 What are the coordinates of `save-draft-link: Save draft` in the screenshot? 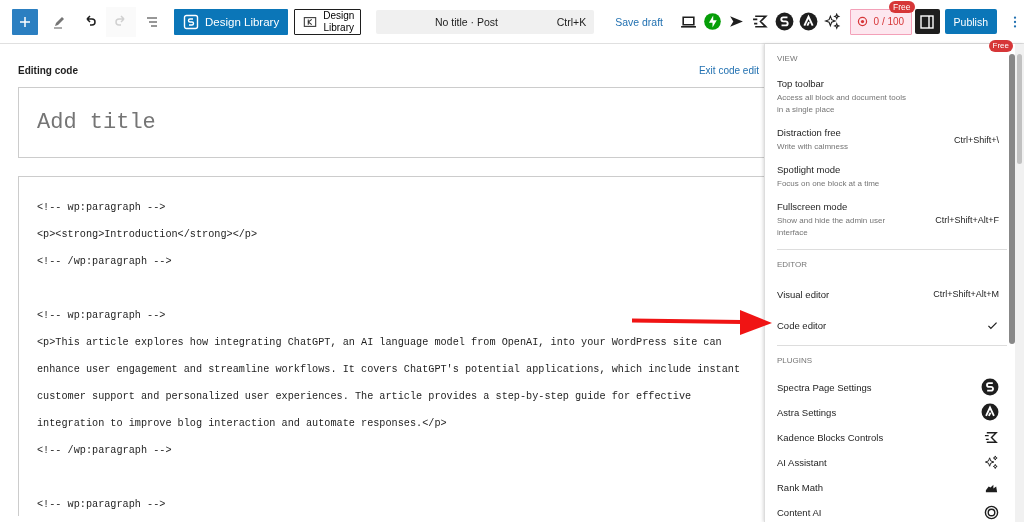 It's located at (639, 21).